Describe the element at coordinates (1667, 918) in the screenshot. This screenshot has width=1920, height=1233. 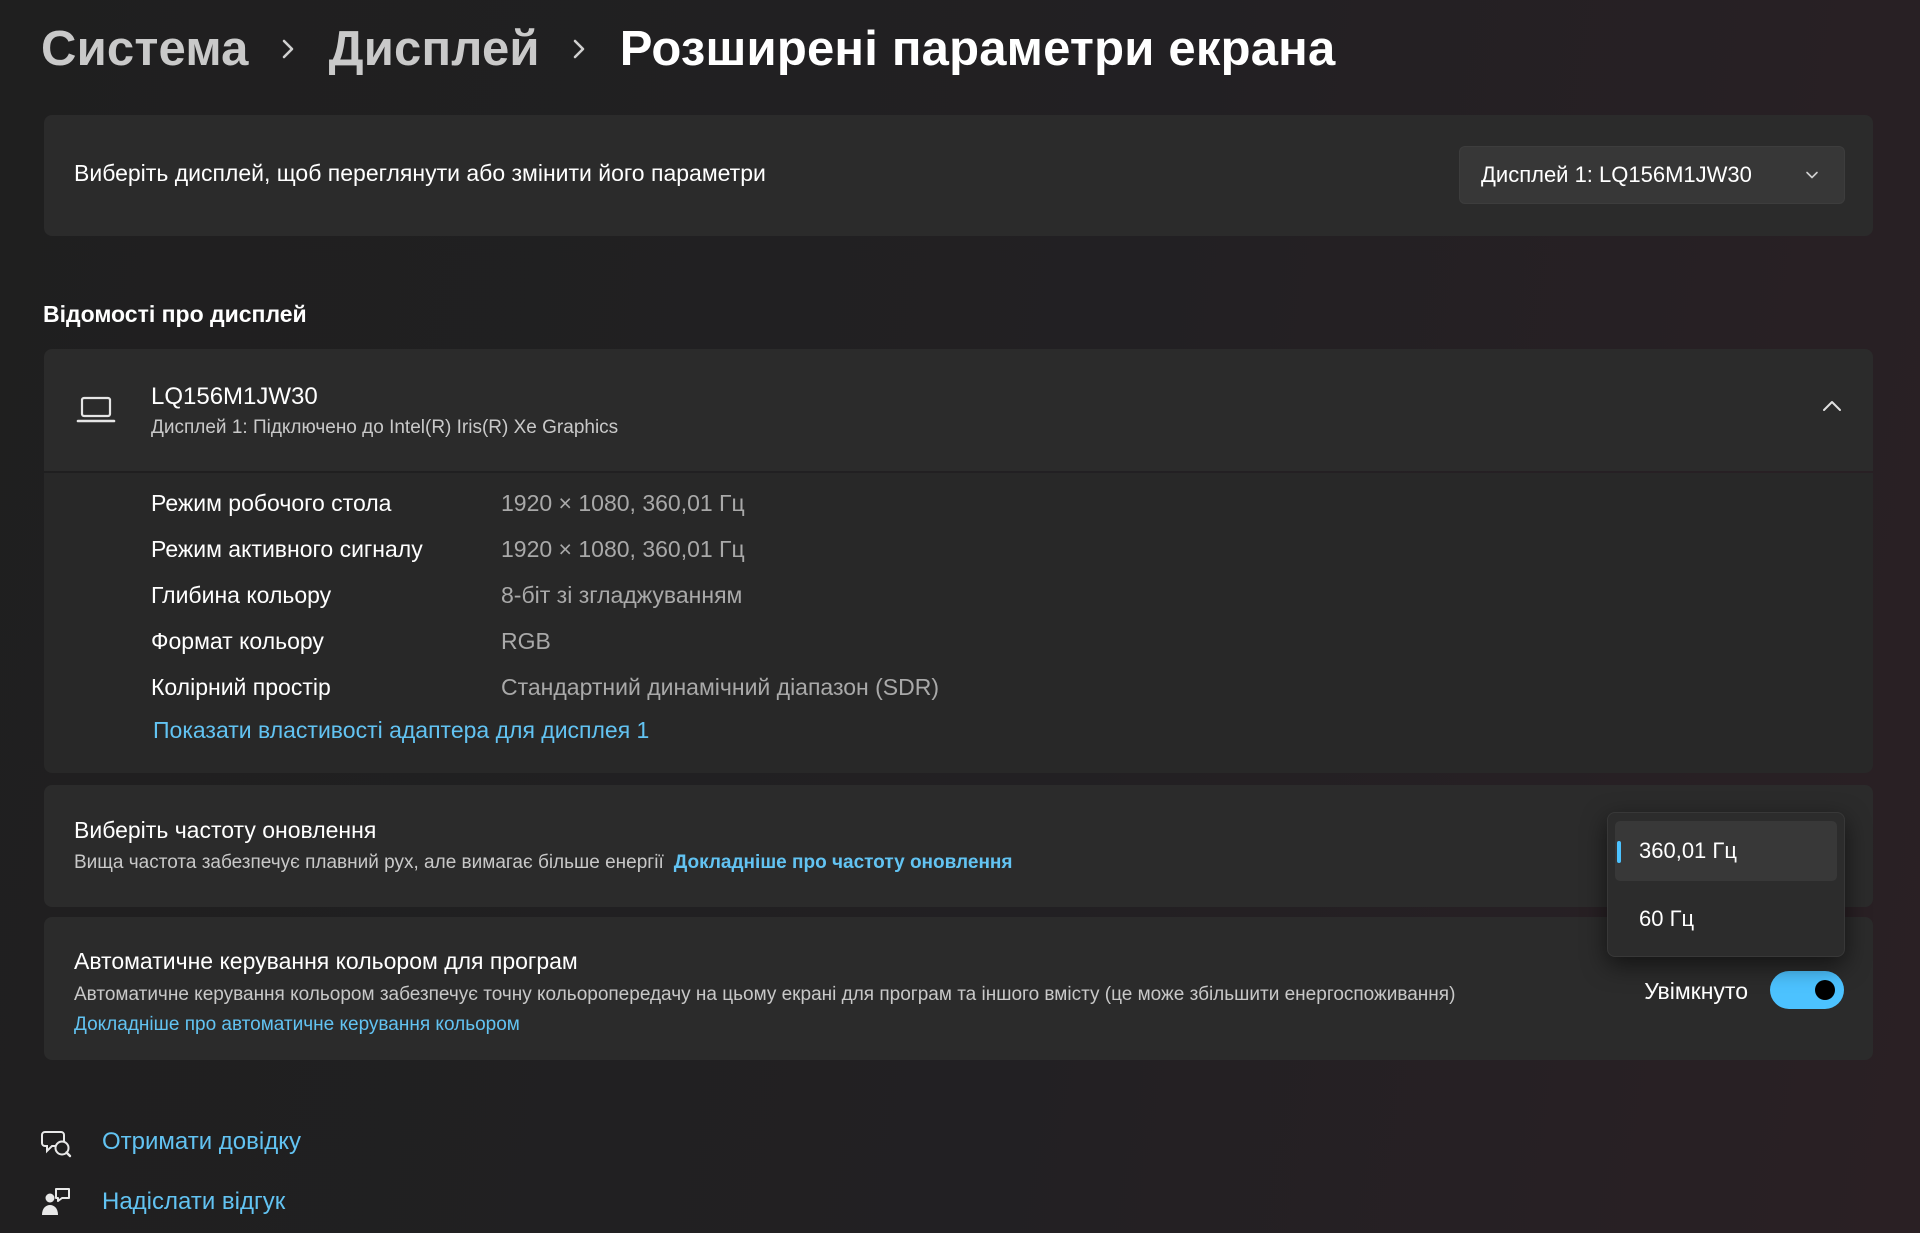
I see `refresh-rate-option-label: 60 Гц` at that location.